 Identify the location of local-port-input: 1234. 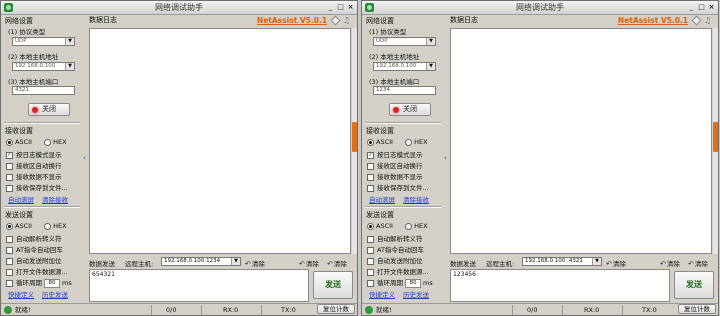
(404, 90).